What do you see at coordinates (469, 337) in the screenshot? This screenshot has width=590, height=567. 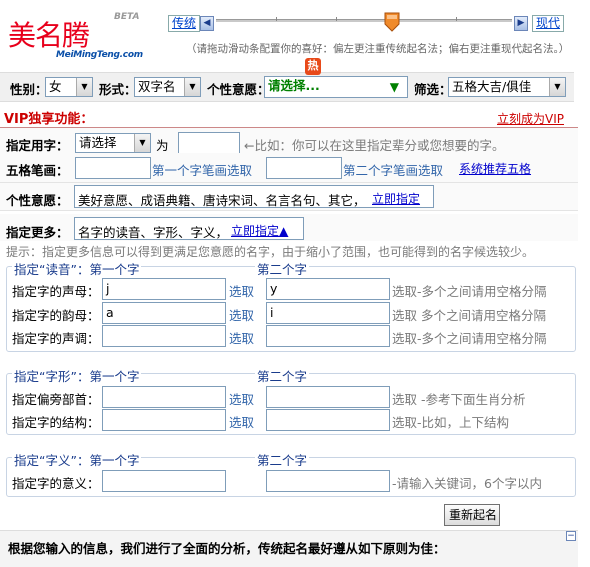 I see `tone-hint: 选取-多个之间请用空格分隔` at bounding box center [469, 337].